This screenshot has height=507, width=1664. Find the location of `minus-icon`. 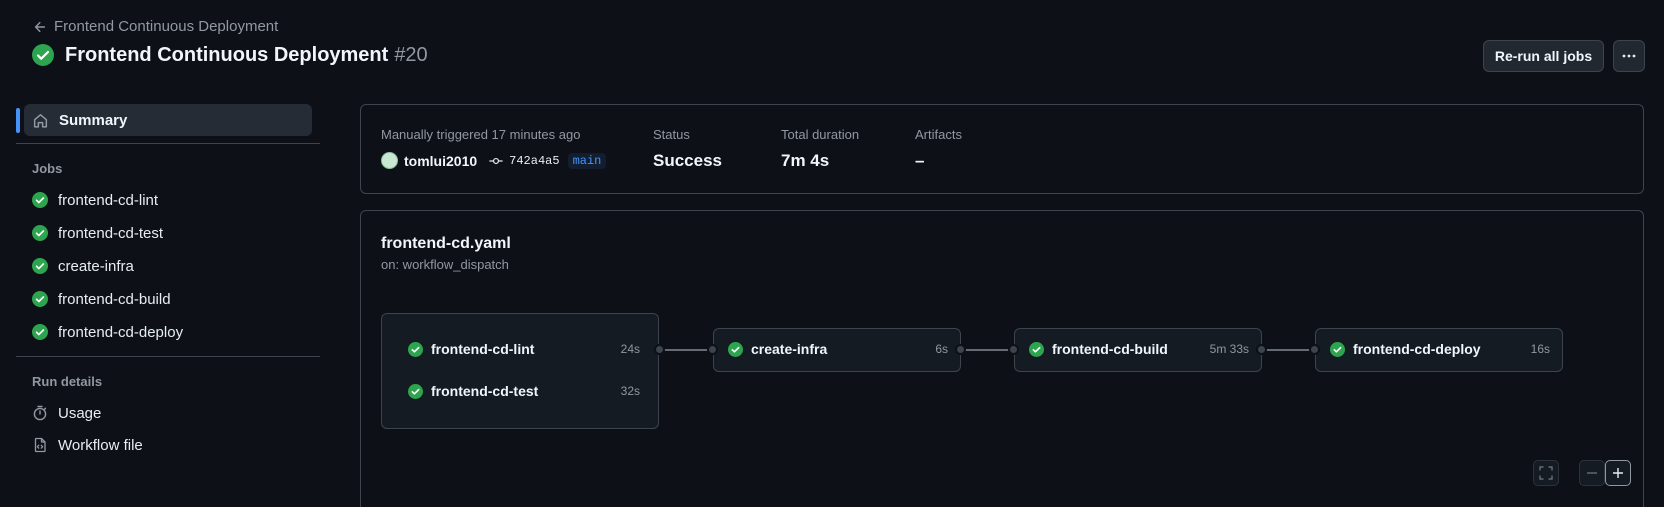

minus-icon is located at coordinates (1592, 473).